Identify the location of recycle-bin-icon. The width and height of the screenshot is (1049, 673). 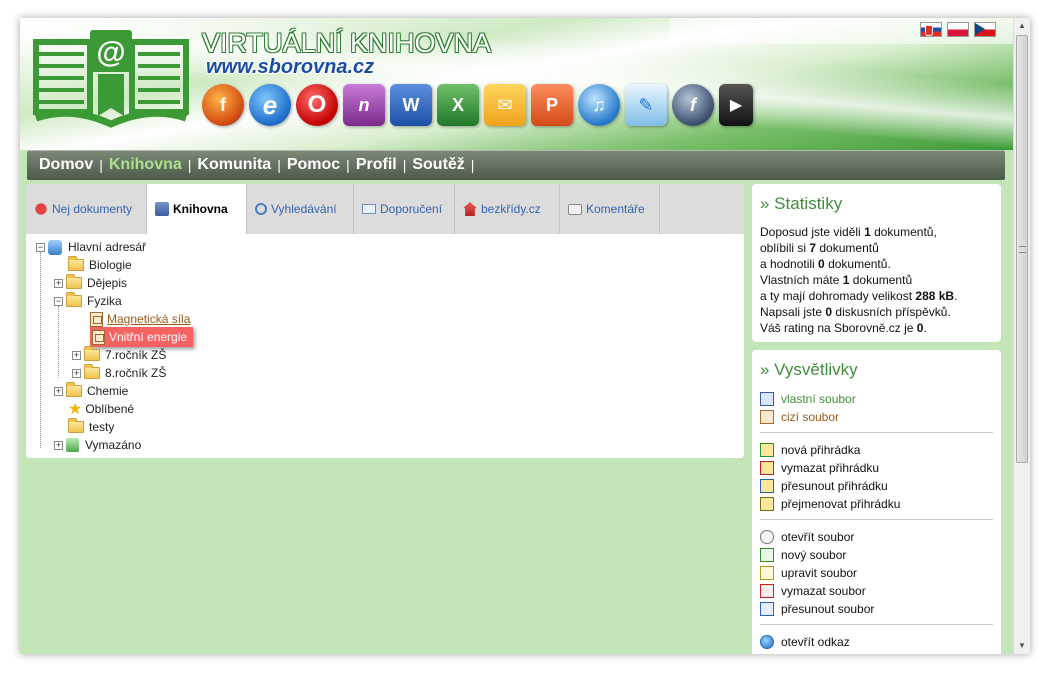
(72, 445).